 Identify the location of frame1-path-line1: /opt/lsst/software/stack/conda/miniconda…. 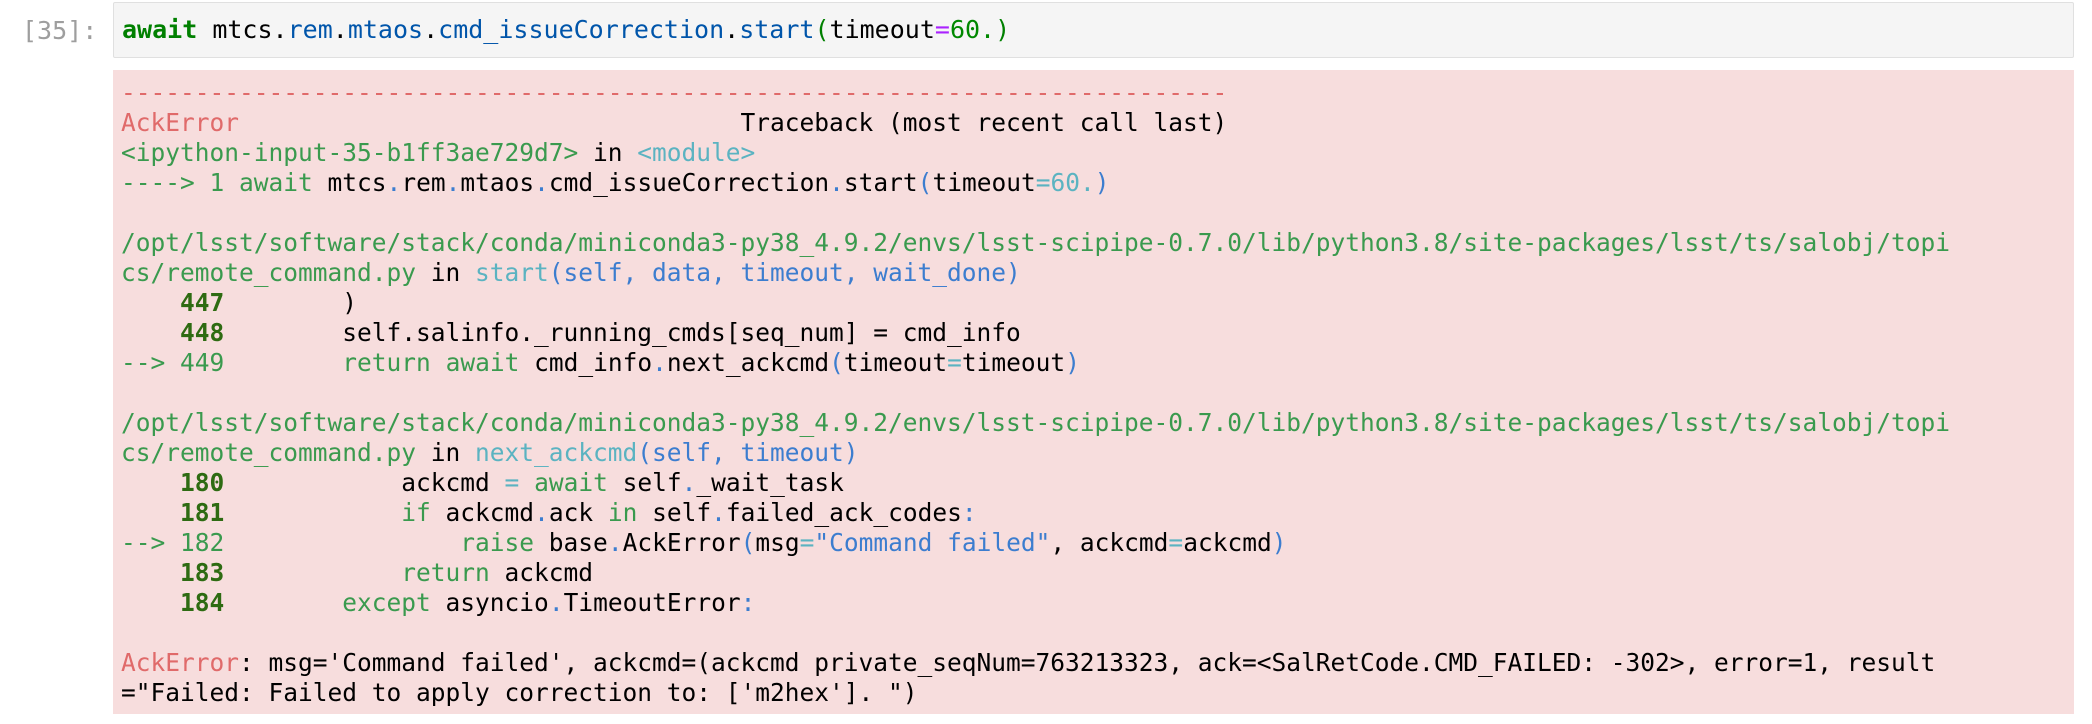
(1036, 242).